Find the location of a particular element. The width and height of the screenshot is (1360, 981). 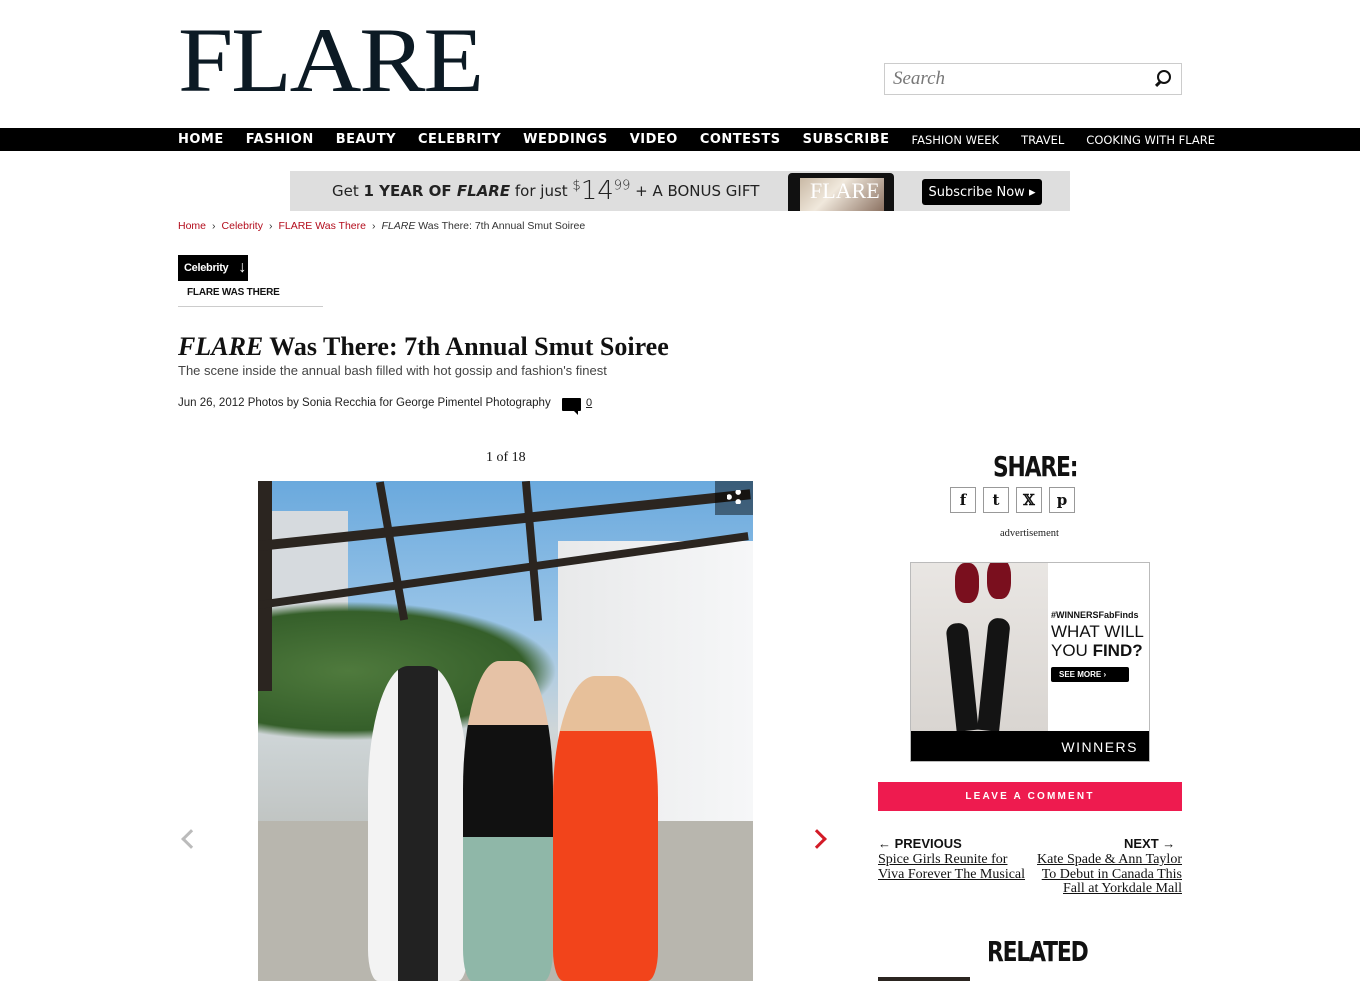

nav-celebrity: CELEBRITY is located at coordinates (459, 139).